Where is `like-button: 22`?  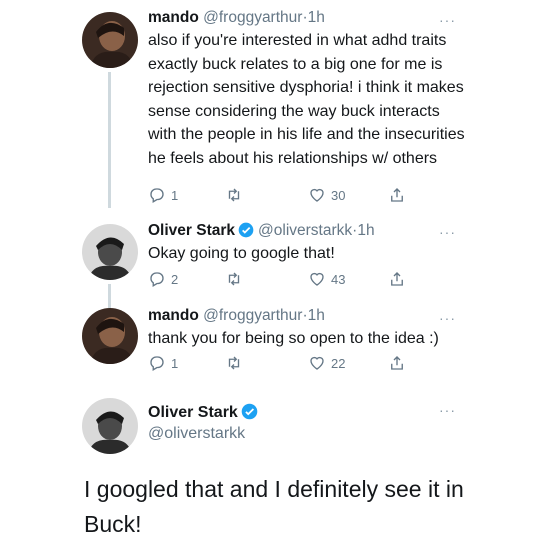 like-button: 22 is located at coordinates (326, 363).